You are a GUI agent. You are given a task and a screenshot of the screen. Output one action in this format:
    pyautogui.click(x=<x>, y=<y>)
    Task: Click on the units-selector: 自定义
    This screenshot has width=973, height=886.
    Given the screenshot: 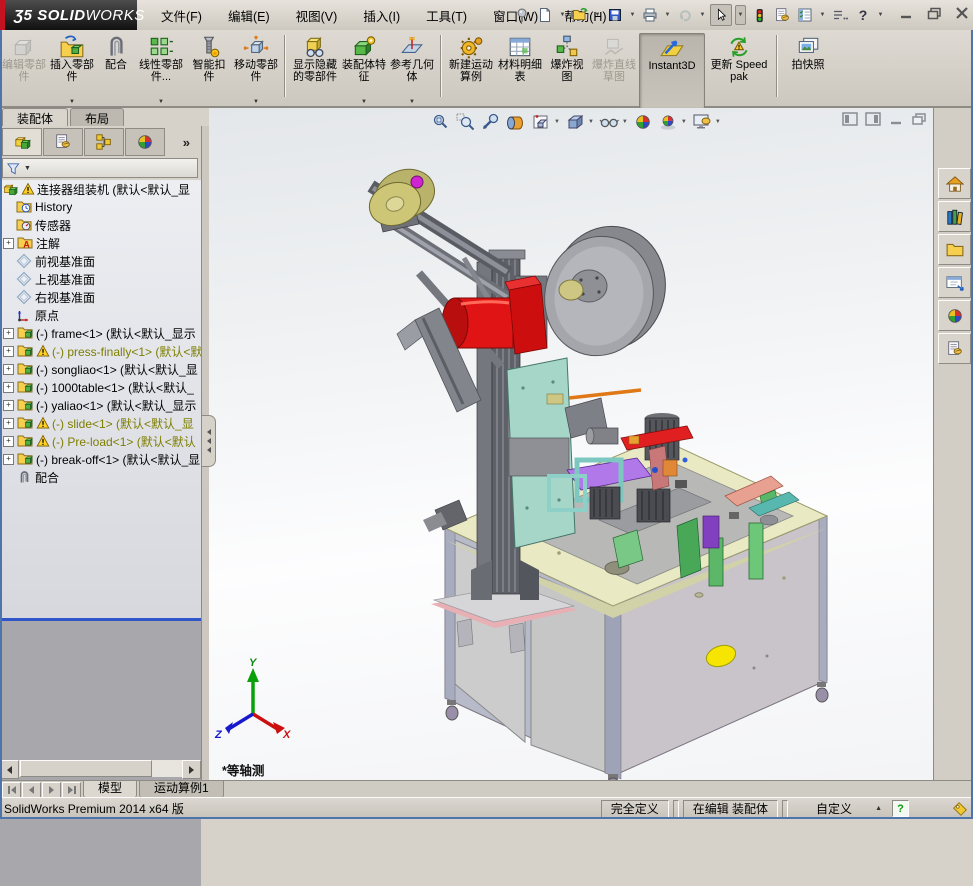 What is the action you would take?
    pyautogui.click(x=826, y=809)
    